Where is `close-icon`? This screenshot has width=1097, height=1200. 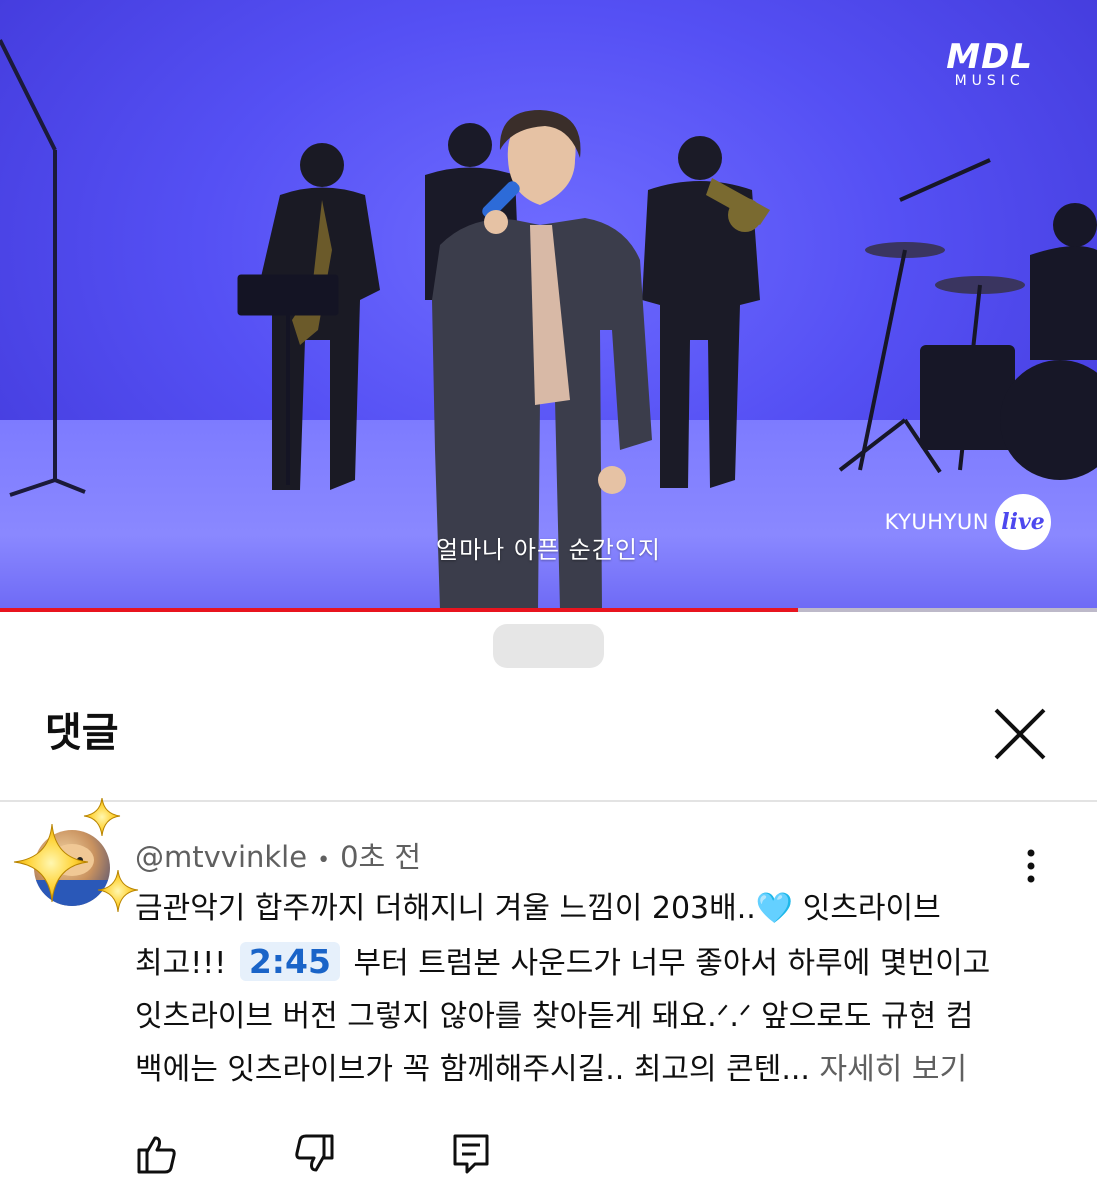
close-icon is located at coordinates (1020, 734).